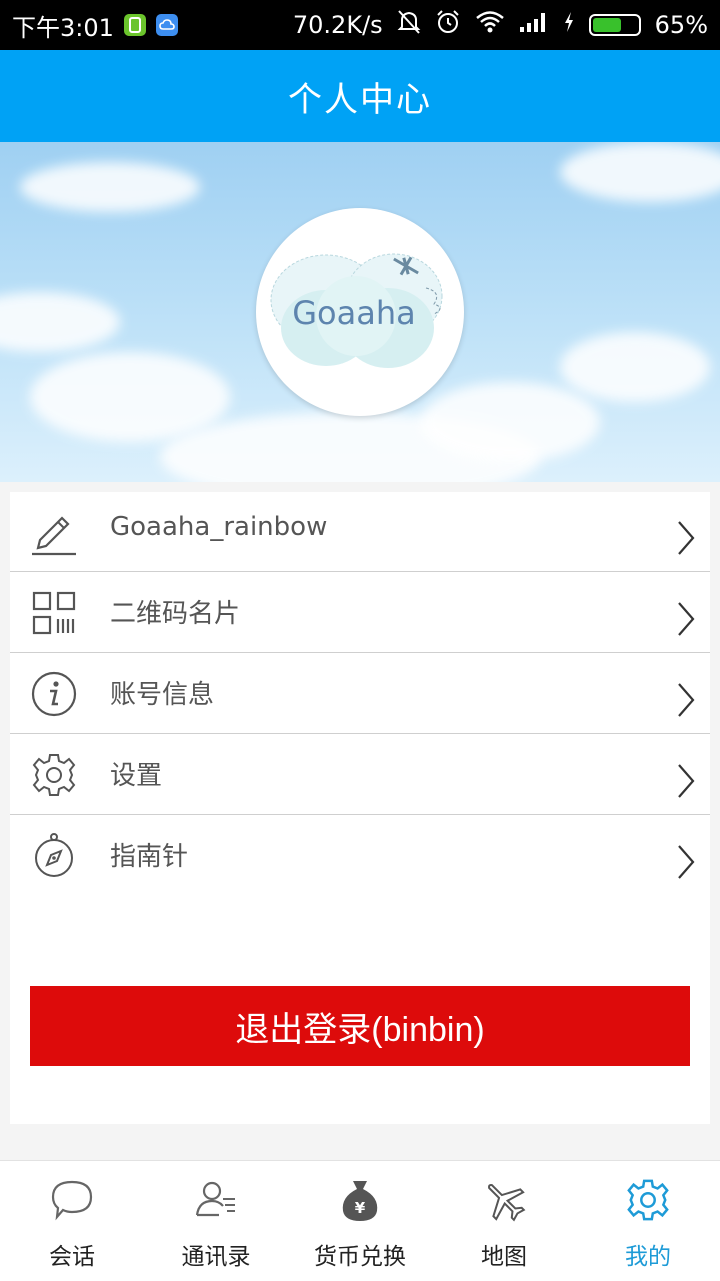  What do you see at coordinates (54, 532) in the screenshot?
I see `edit-pencil-icon` at bounding box center [54, 532].